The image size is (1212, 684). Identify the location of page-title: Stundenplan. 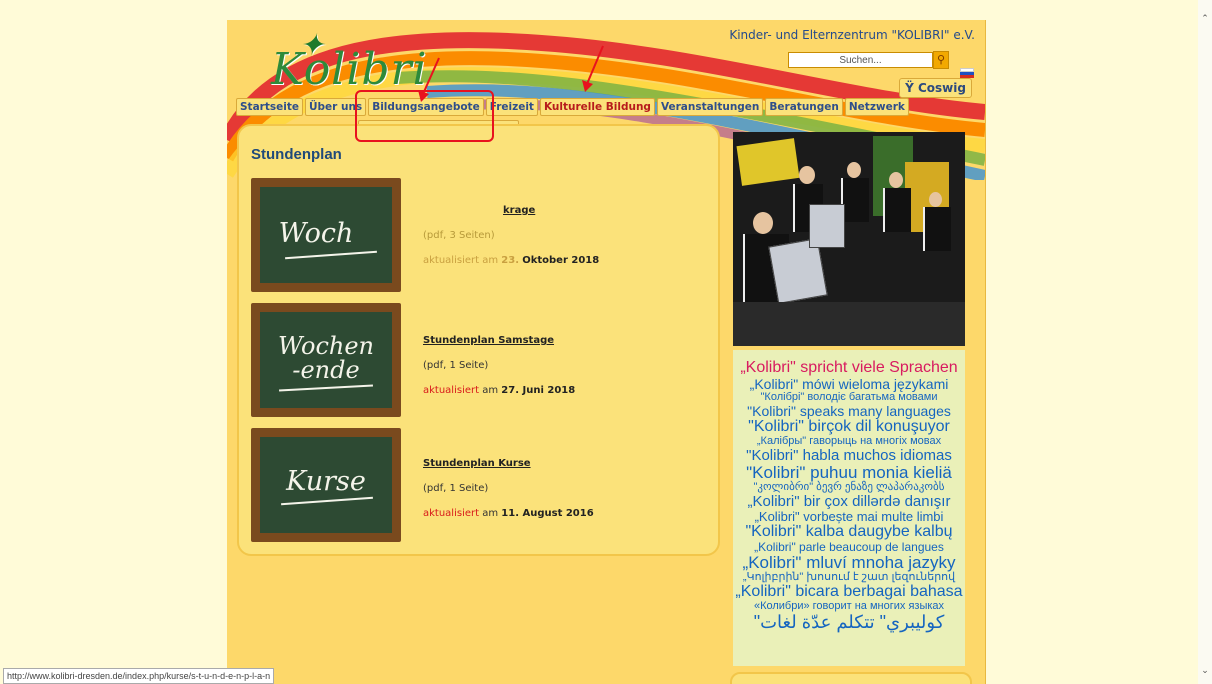
(296, 154).